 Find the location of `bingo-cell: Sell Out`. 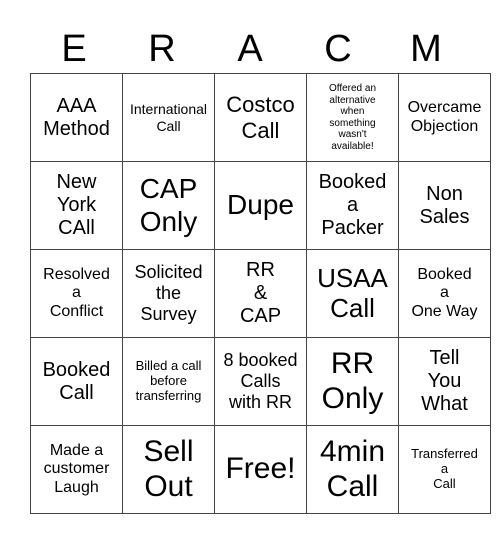

bingo-cell: Sell Out is located at coordinates (168, 469).